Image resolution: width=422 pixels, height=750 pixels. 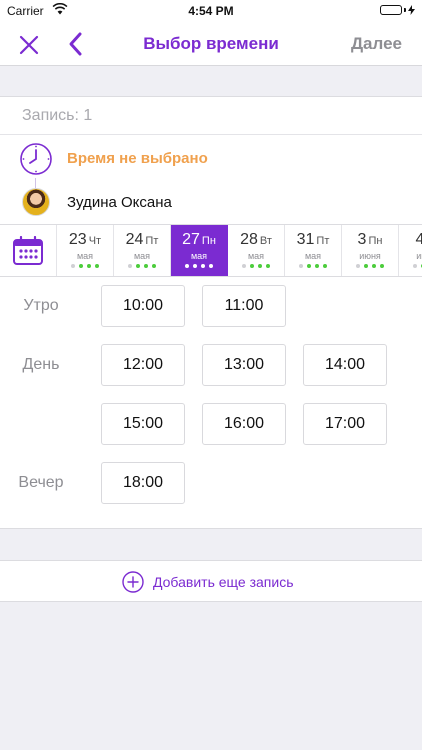 What do you see at coordinates (143, 483) in the screenshot?
I see `time-slot-button: 18:00` at bounding box center [143, 483].